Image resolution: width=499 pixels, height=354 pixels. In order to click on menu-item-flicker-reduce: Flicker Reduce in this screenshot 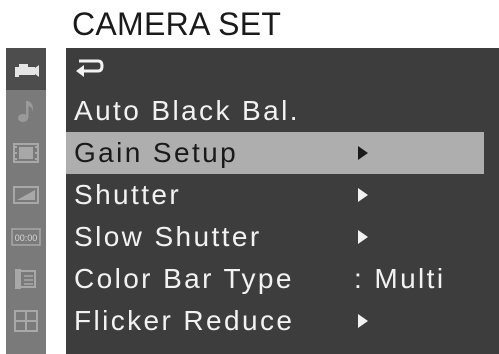, I will do `click(282, 321)`.